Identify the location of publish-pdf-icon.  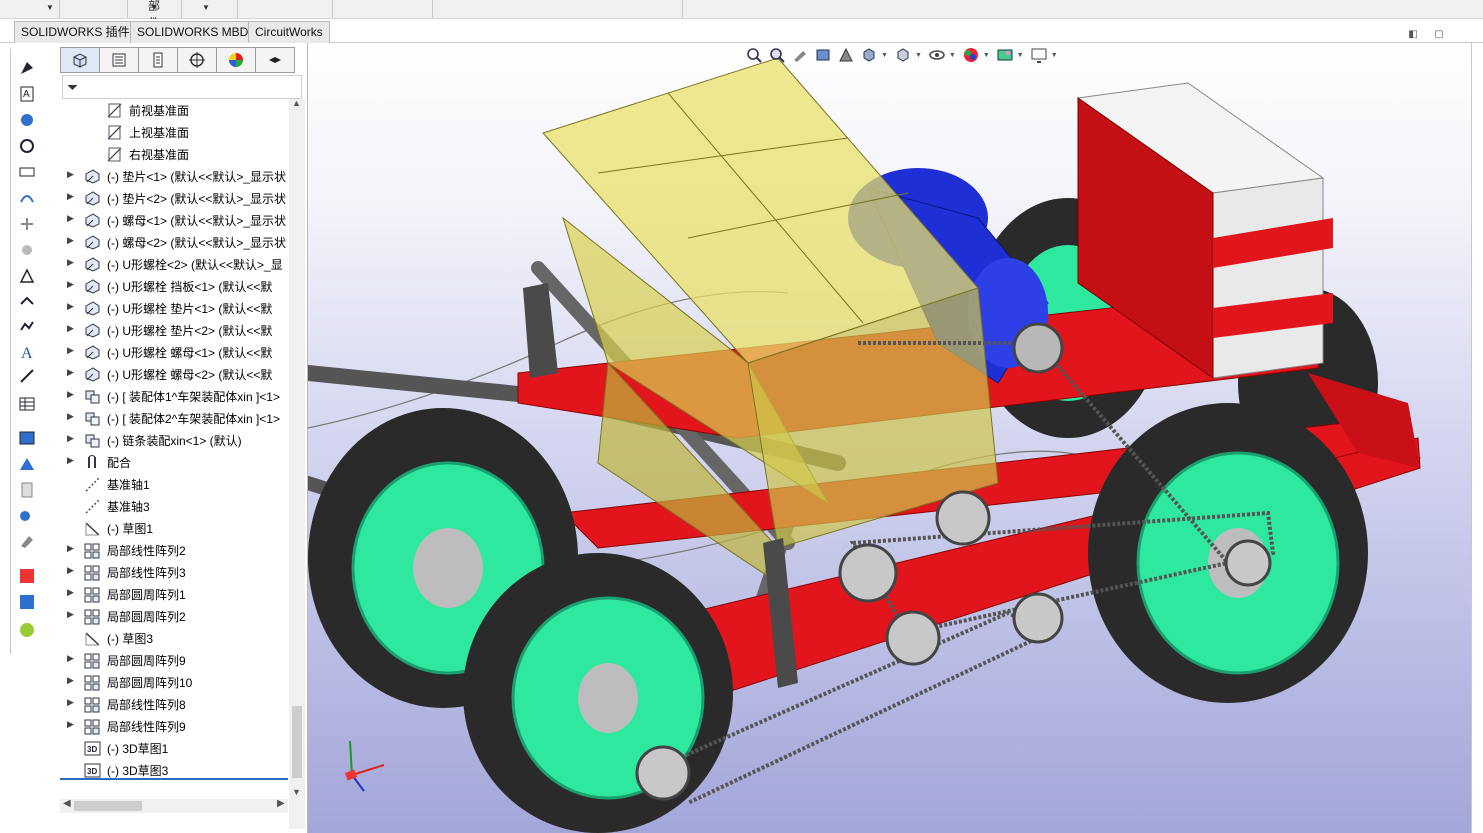
(27, 576).